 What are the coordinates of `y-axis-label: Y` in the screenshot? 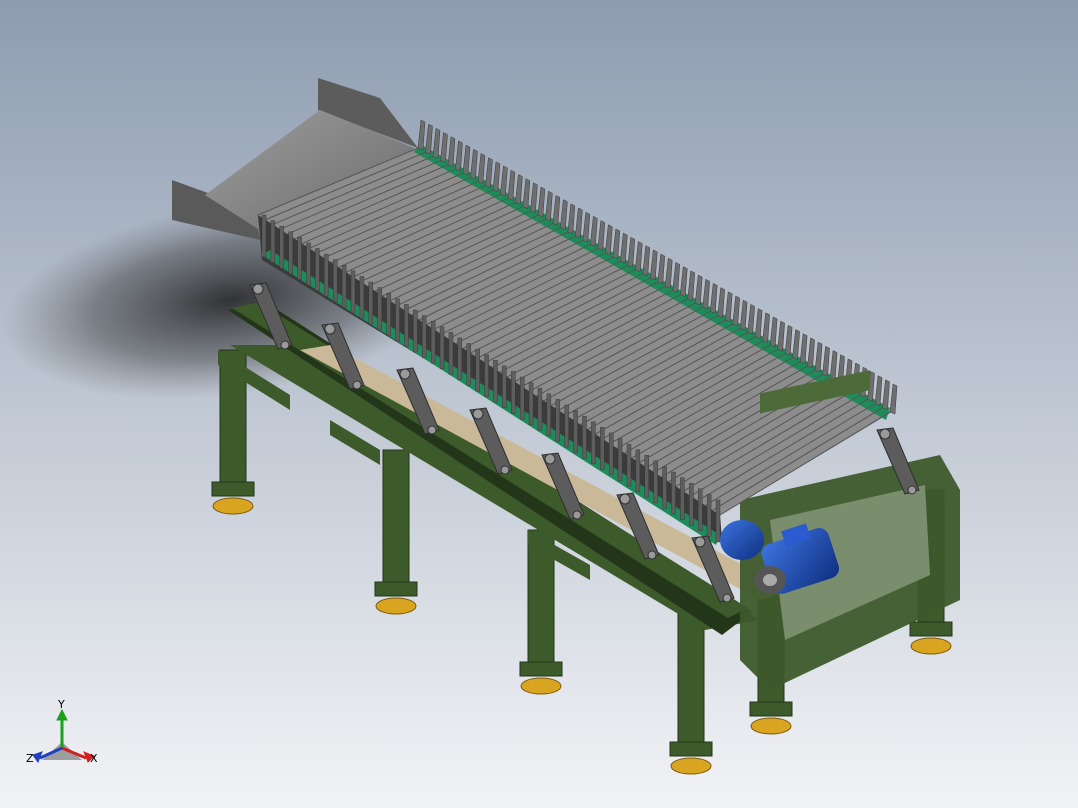 It's located at (61, 704).